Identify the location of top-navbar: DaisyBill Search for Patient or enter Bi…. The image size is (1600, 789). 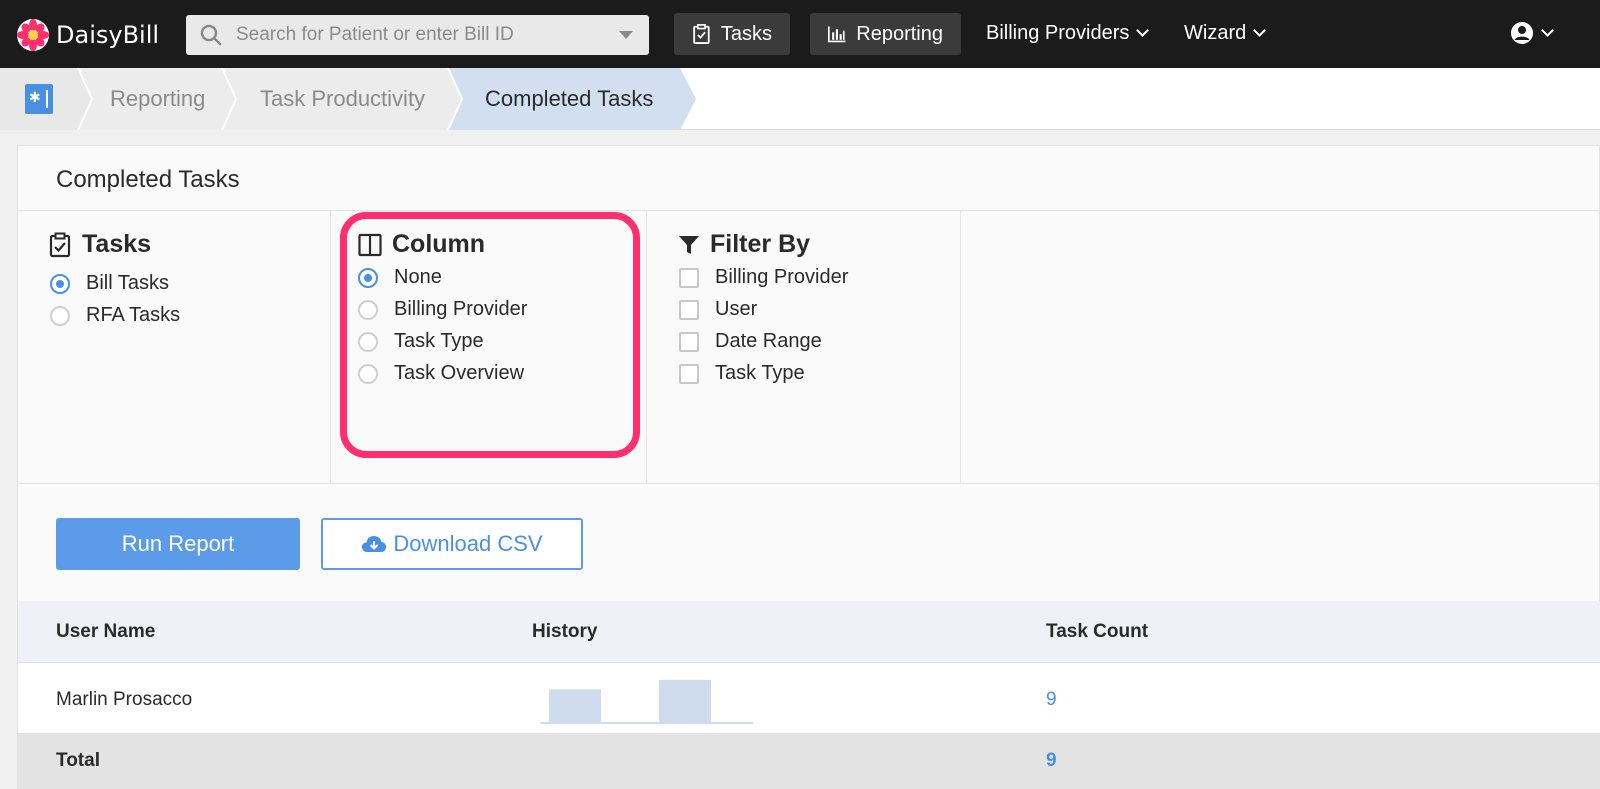
(800, 34).